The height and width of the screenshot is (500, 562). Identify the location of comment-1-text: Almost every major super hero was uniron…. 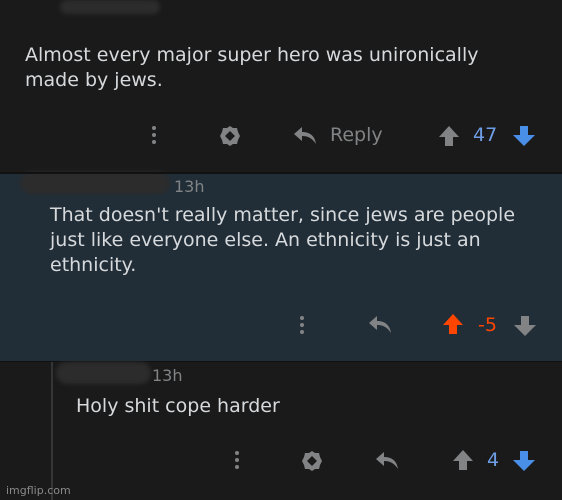
(252, 67).